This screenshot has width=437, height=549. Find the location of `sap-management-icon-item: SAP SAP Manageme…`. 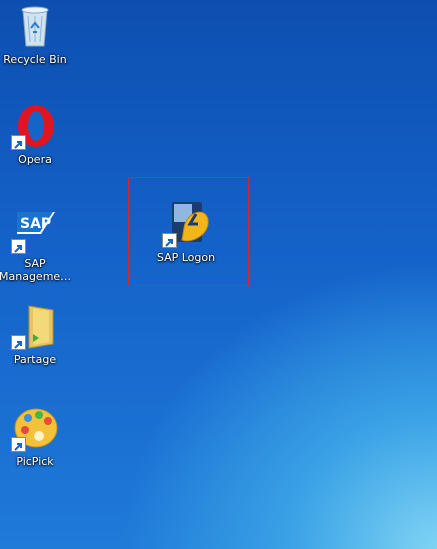

sap-management-icon-item: SAP SAP Manageme… is located at coordinates (35, 244).